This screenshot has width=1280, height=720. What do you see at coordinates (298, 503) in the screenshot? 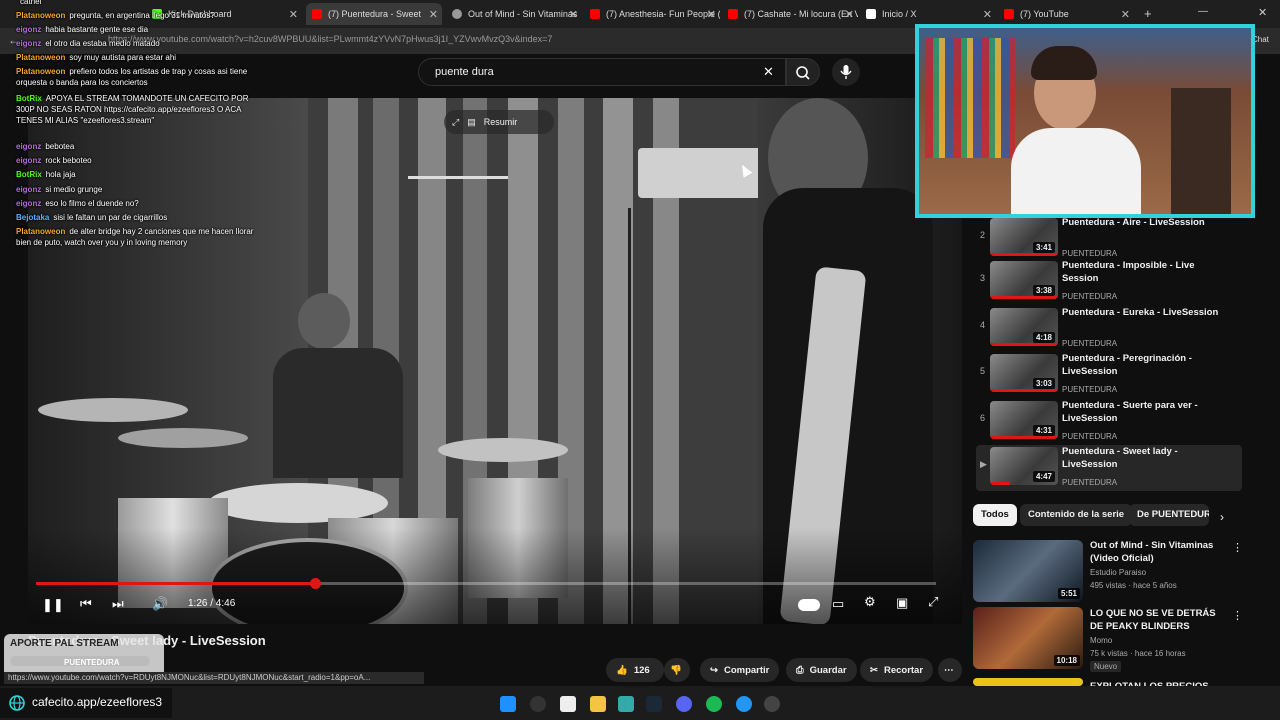
I see `drum-head` at bounding box center [298, 503].